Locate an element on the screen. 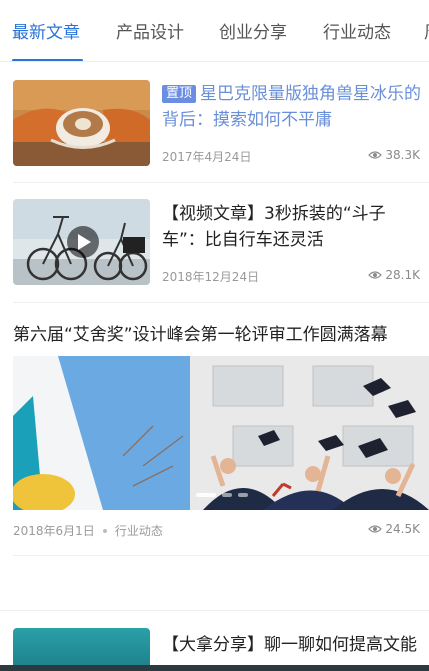 Image resolution: width=429 pixels, height=671 pixels. article-category: 行业动态 is located at coordinates (139, 530).